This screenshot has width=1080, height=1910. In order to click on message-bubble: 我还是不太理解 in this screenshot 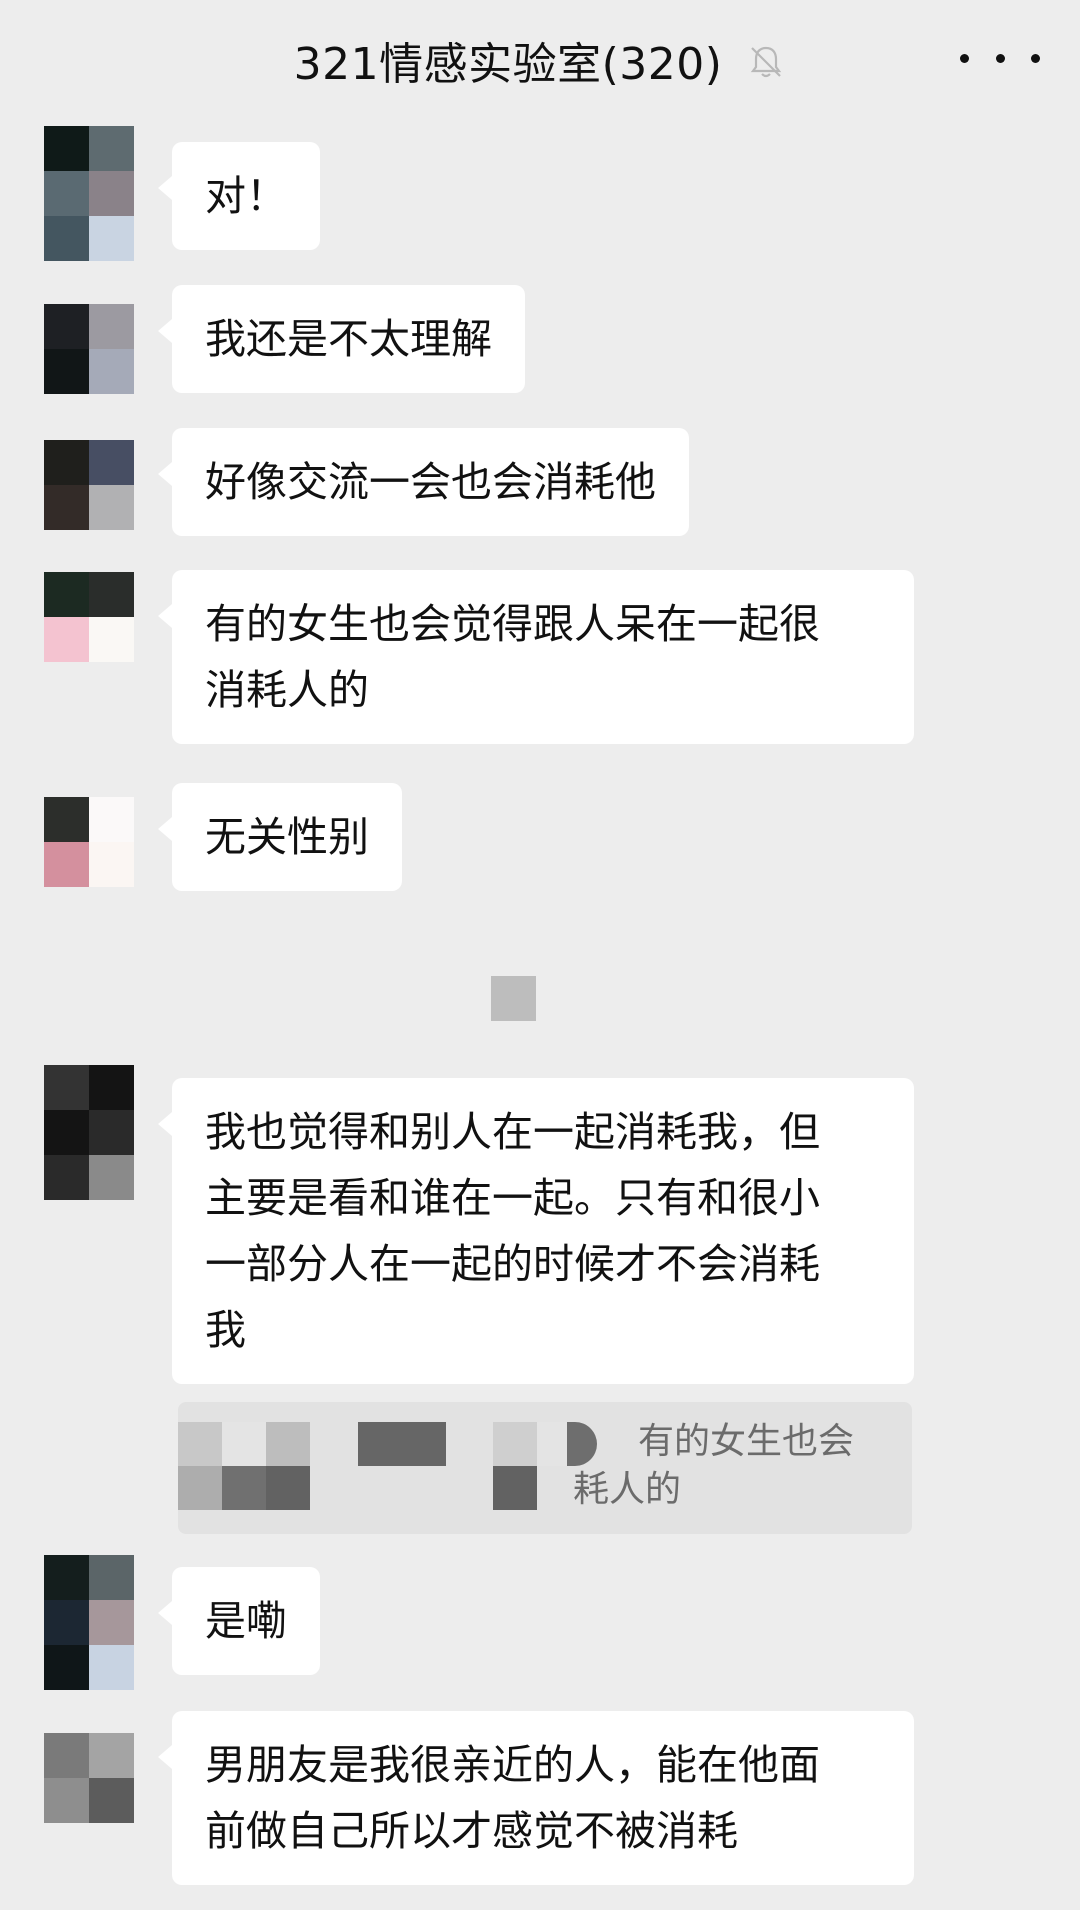, I will do `click(341, 339)`.